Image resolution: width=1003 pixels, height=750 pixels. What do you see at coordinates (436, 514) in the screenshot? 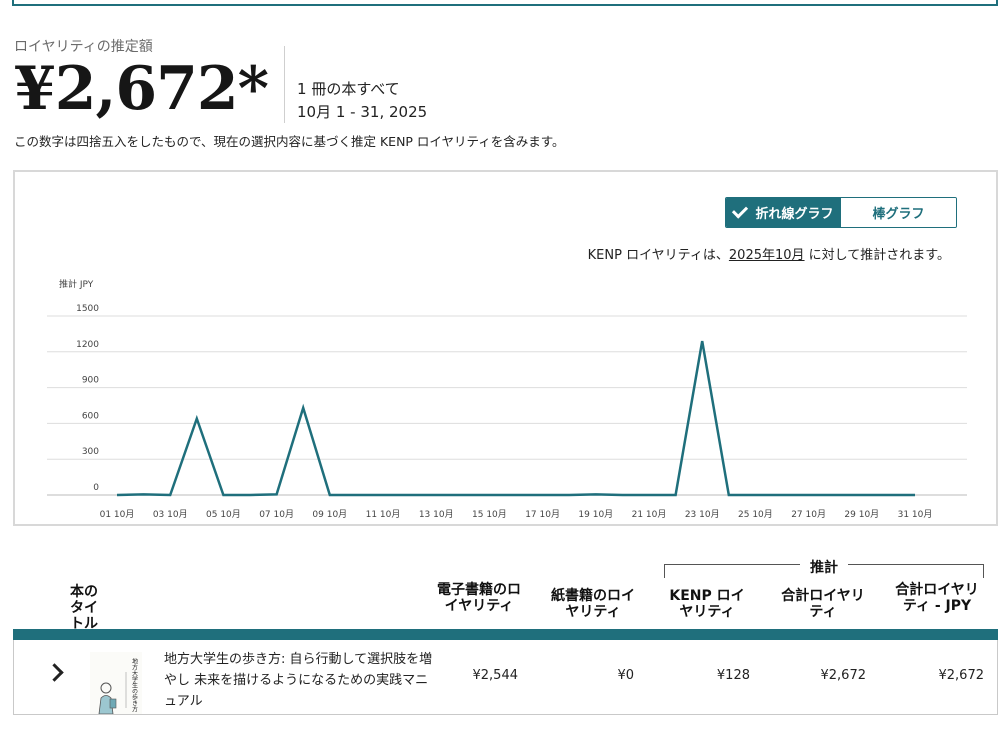
I see `x-tick-label: 13 10月` at bounding box center [436, 514].